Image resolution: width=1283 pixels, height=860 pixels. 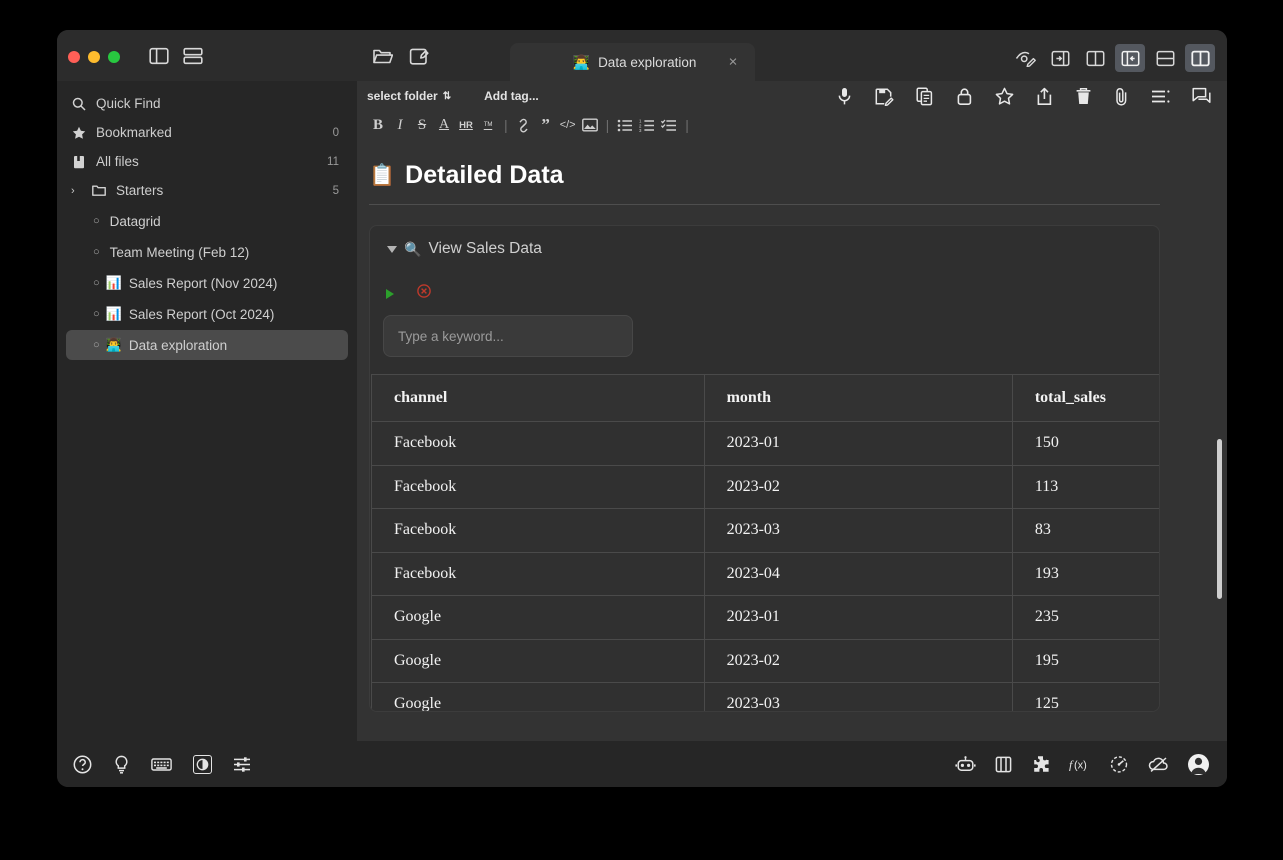 What do you see at coordinates (424, 293) in the screenshot?
I see `cancel-icon` at bounding box center [424, 293].